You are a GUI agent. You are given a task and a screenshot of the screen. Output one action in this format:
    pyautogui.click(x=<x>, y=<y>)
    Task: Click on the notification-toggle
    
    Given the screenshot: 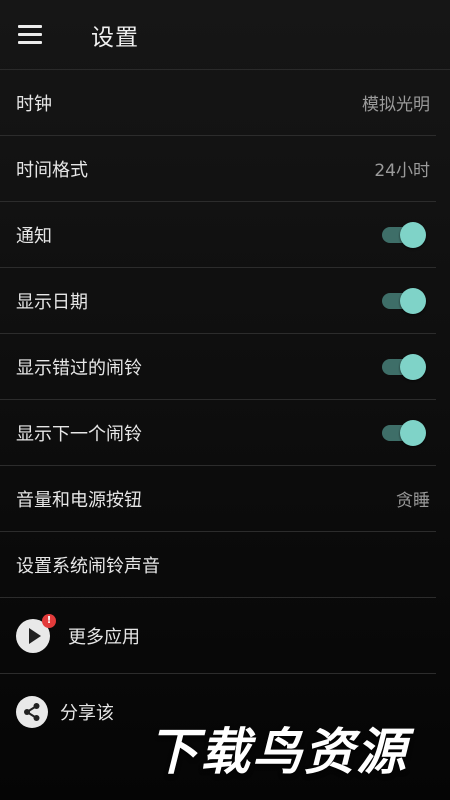 What is the action you would take?
    pyautogui.click(x=404, y=234)
    